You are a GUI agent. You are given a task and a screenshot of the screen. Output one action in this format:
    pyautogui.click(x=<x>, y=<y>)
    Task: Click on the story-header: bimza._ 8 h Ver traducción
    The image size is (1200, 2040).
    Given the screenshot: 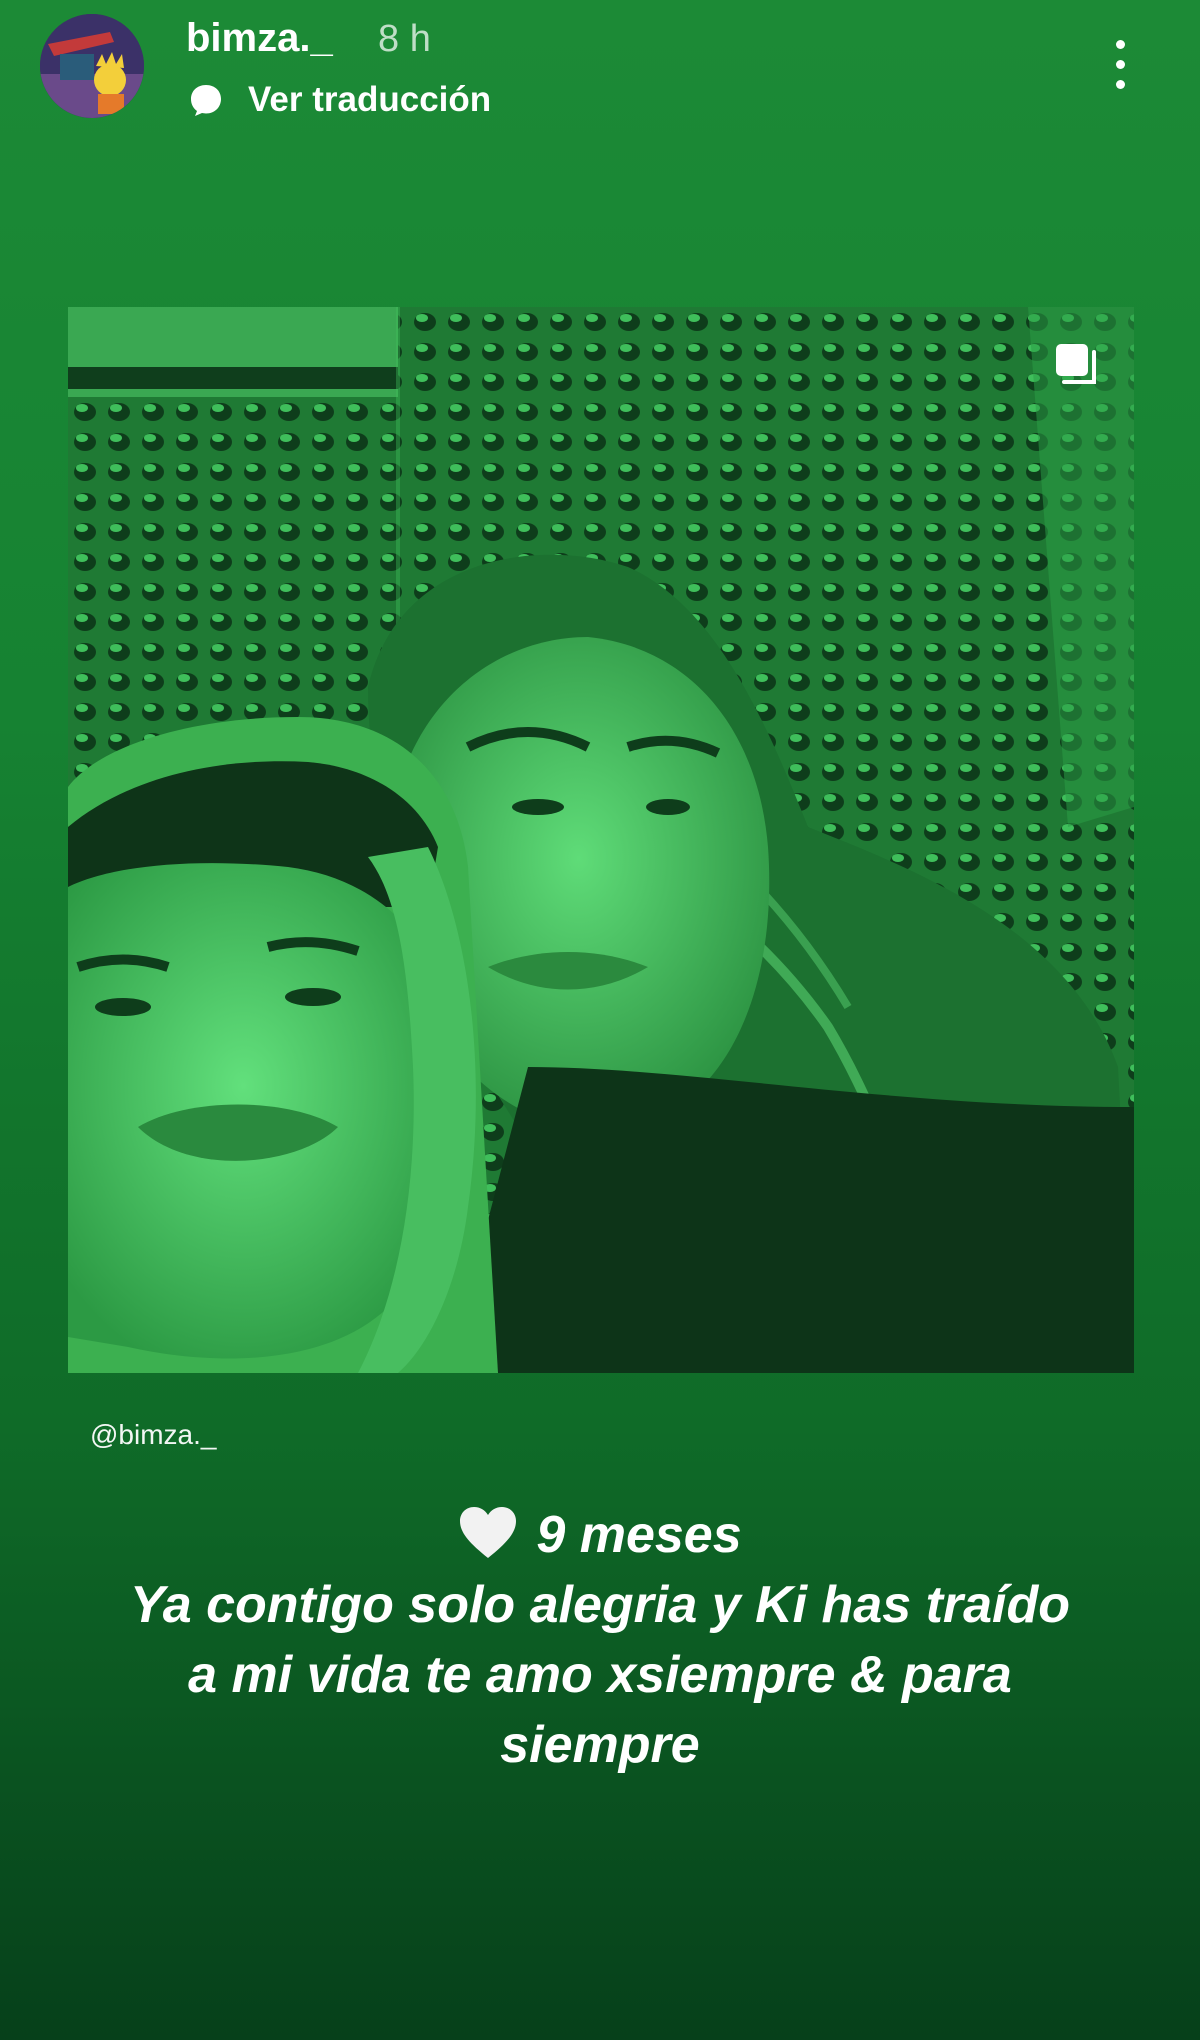 What is the action you would take?
    pyautogui.click(x=600, y=70)
    